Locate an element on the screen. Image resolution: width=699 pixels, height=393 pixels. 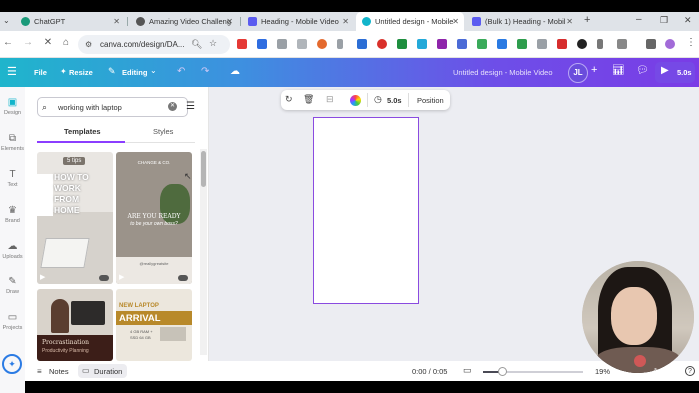
clear-search-icon: ✕ is located at coordinates (172, 106).